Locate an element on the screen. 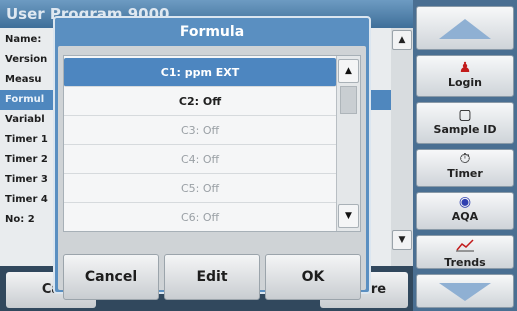 This screenshot has height=311, width=517. formula-item-c5: C5: Off is located at coordinates (200, 188).